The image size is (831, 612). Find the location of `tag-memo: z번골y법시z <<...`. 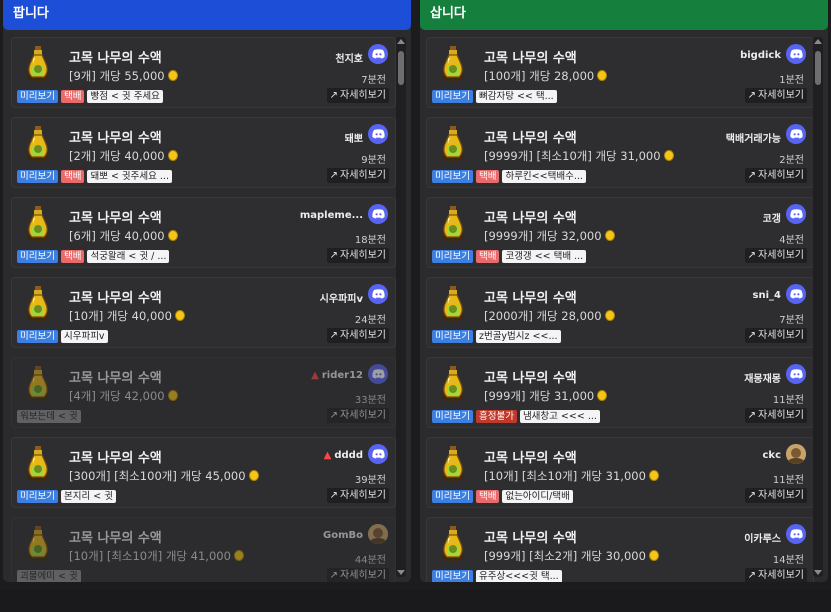

tag-memo: z번골y법시z <<... is located at coordinates (518, 336).